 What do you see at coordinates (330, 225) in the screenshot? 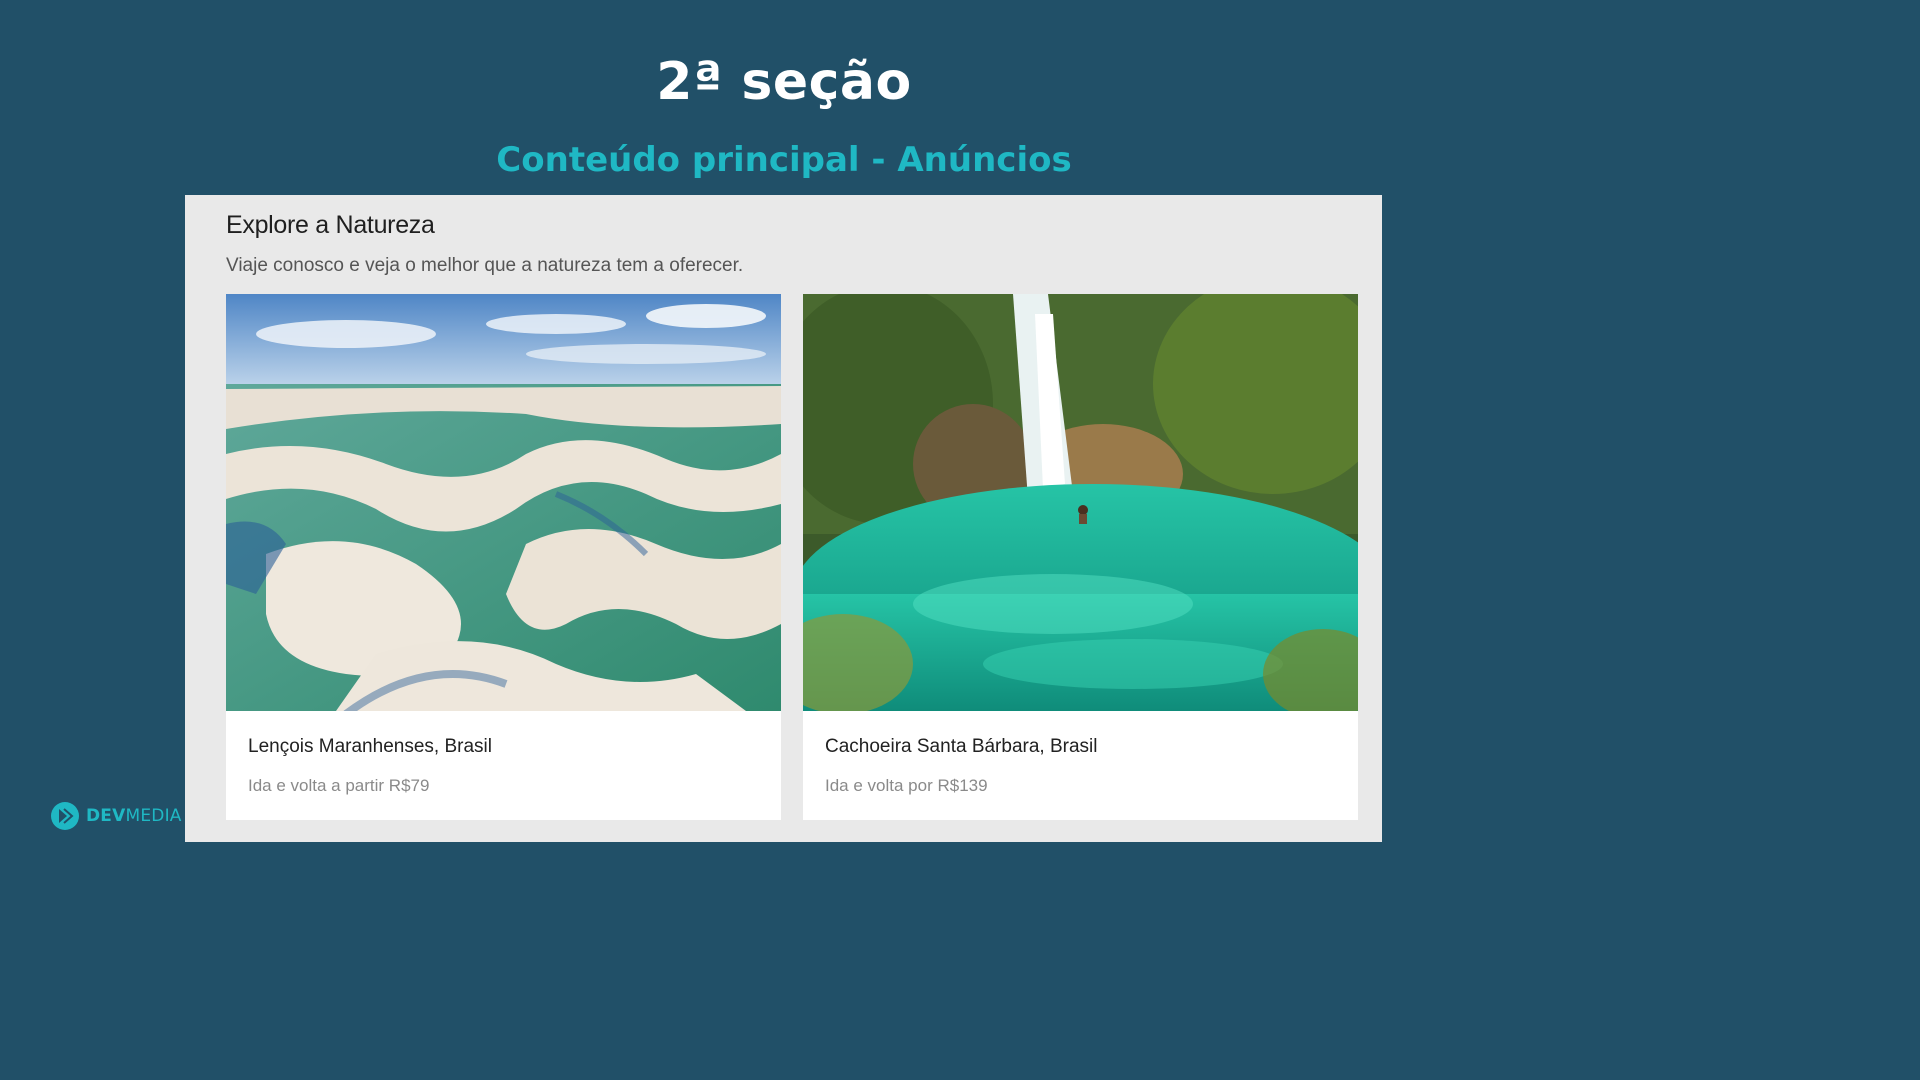
I see `panel-heading: Explore a Natureza` at bounding box center [330, 225].